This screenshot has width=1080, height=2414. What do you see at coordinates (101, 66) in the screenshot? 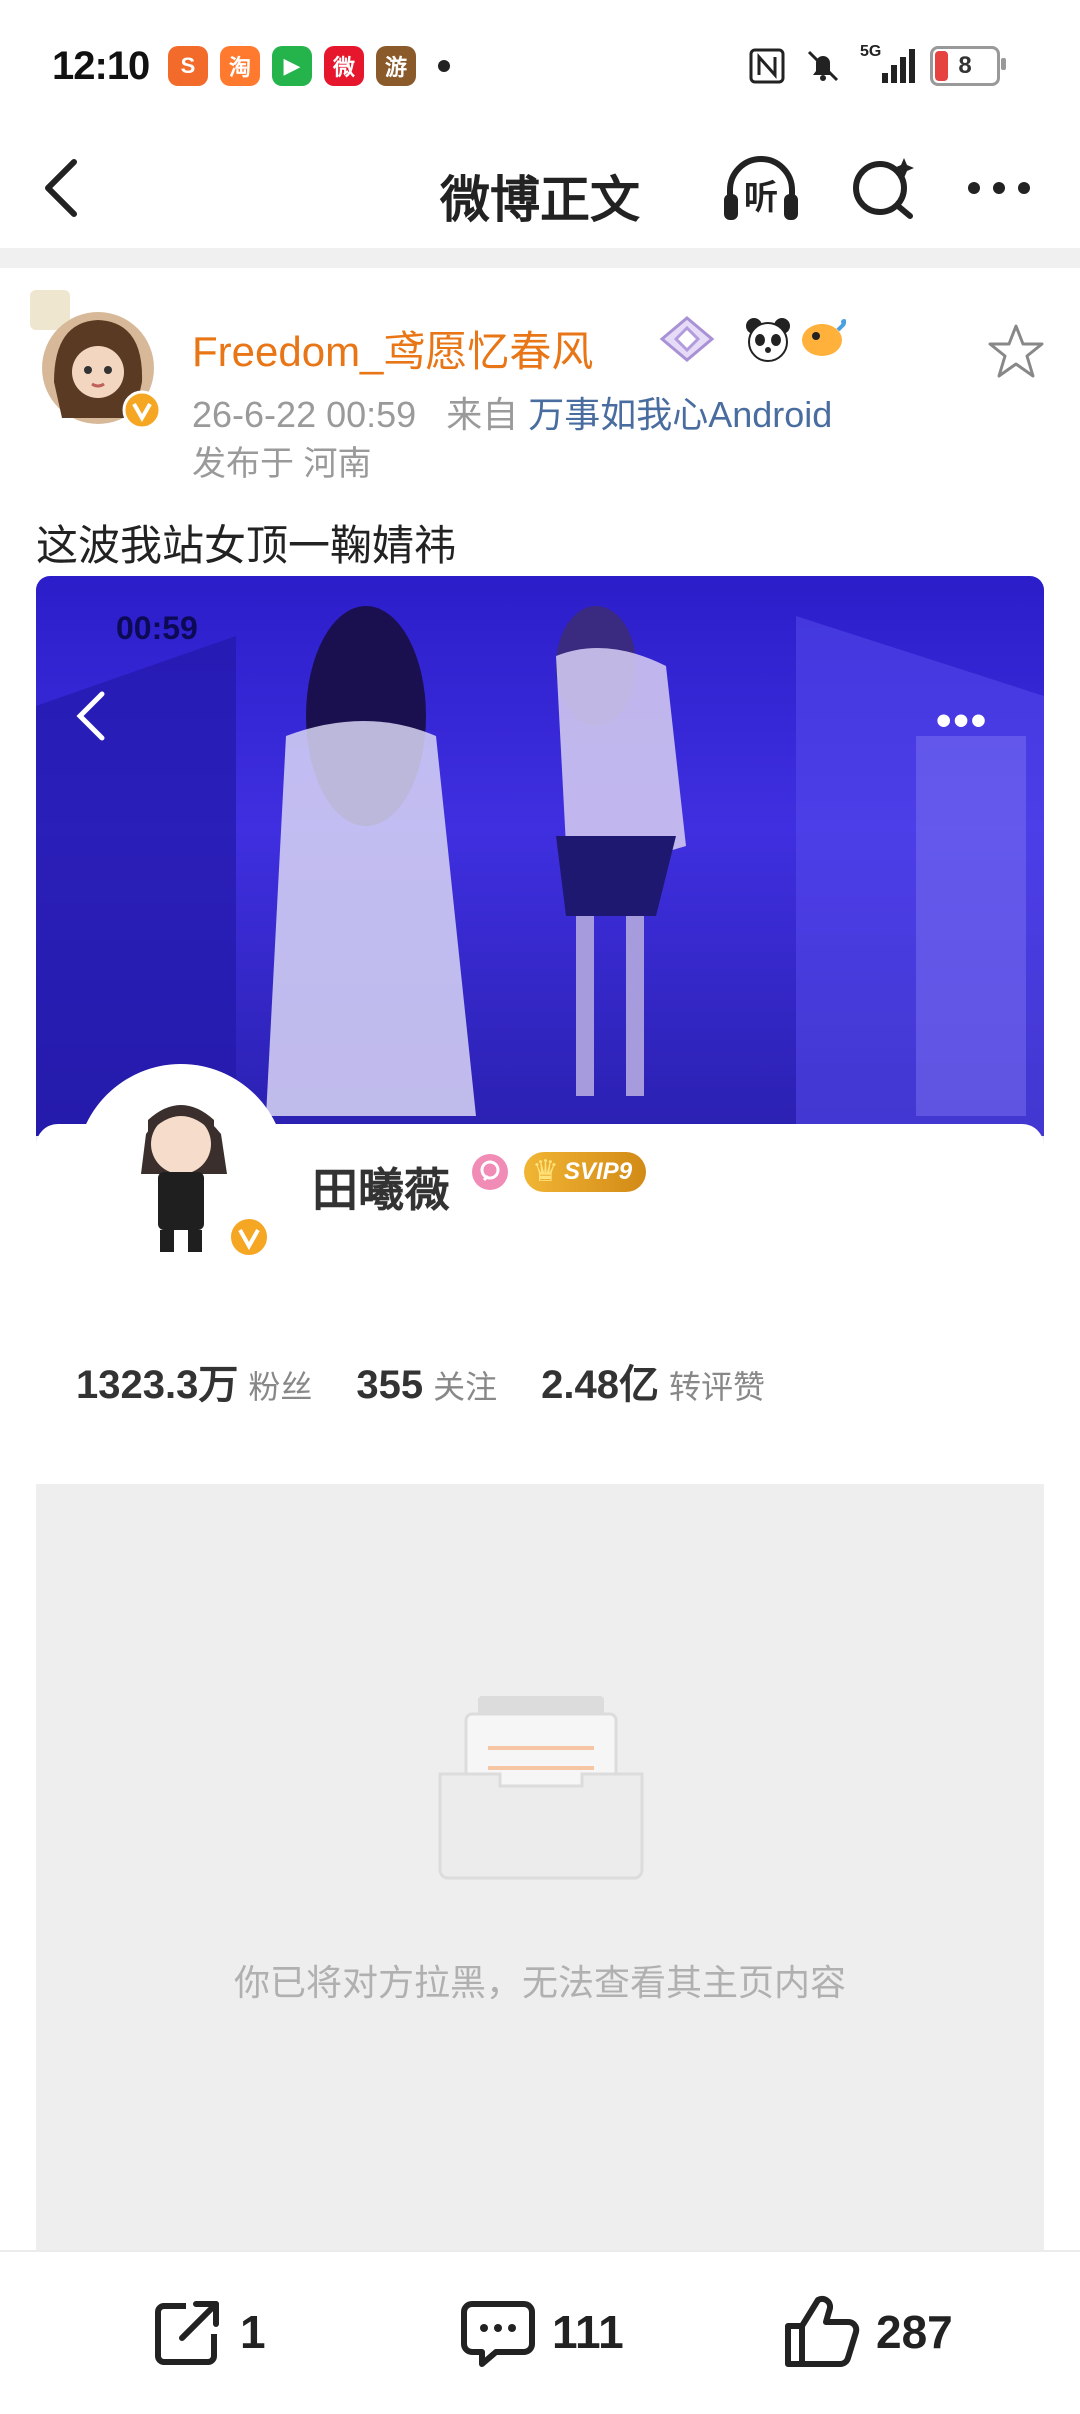
I see `status-time: 12:10` at bounding box center [101, 66].